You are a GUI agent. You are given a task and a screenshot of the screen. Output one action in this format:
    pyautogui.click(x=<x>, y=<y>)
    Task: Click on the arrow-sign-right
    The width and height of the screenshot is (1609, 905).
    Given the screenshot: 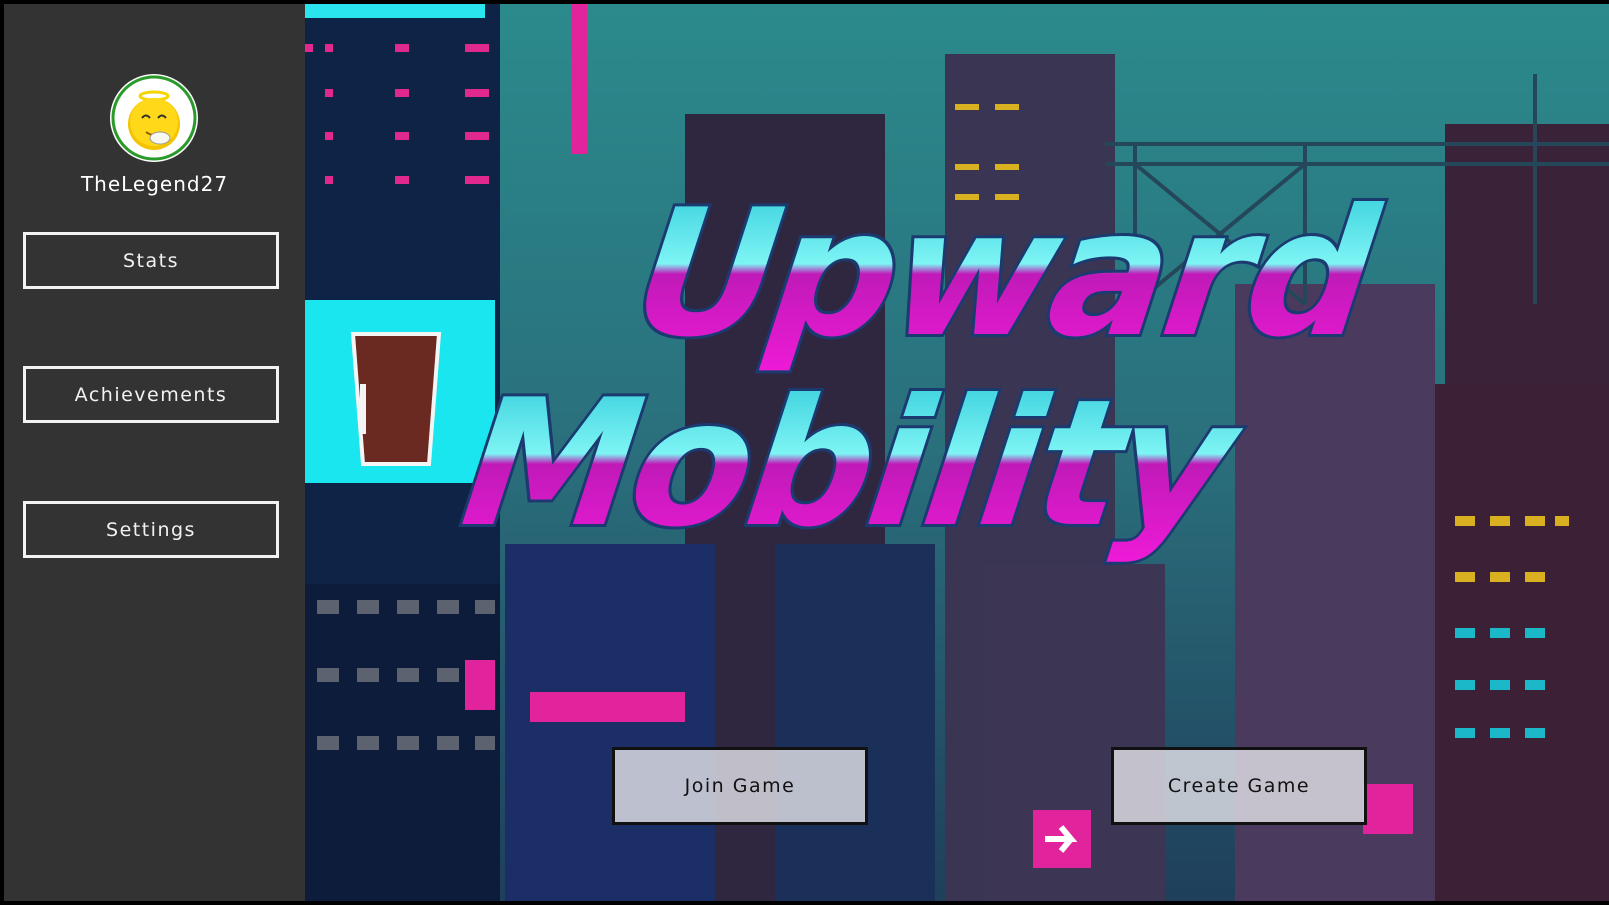 What is the action you would take?
    pyautogui.click(x=1388, y=809)
    